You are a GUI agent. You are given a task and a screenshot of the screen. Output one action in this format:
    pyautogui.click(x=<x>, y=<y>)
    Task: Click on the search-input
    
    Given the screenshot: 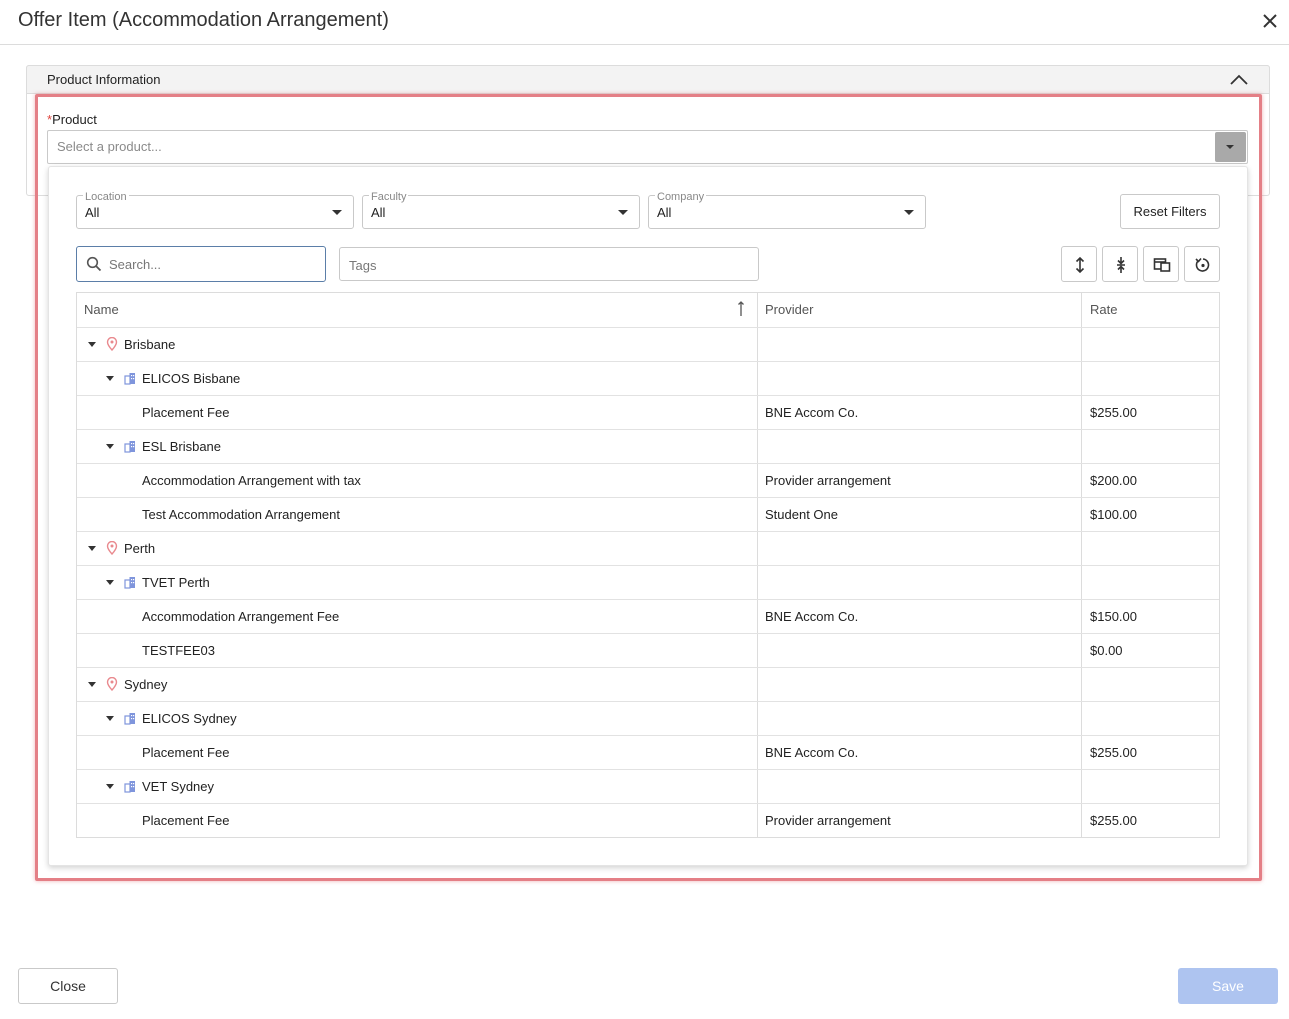 What is the action you would take?
    pyautogui.click(x=214, y=264)
    